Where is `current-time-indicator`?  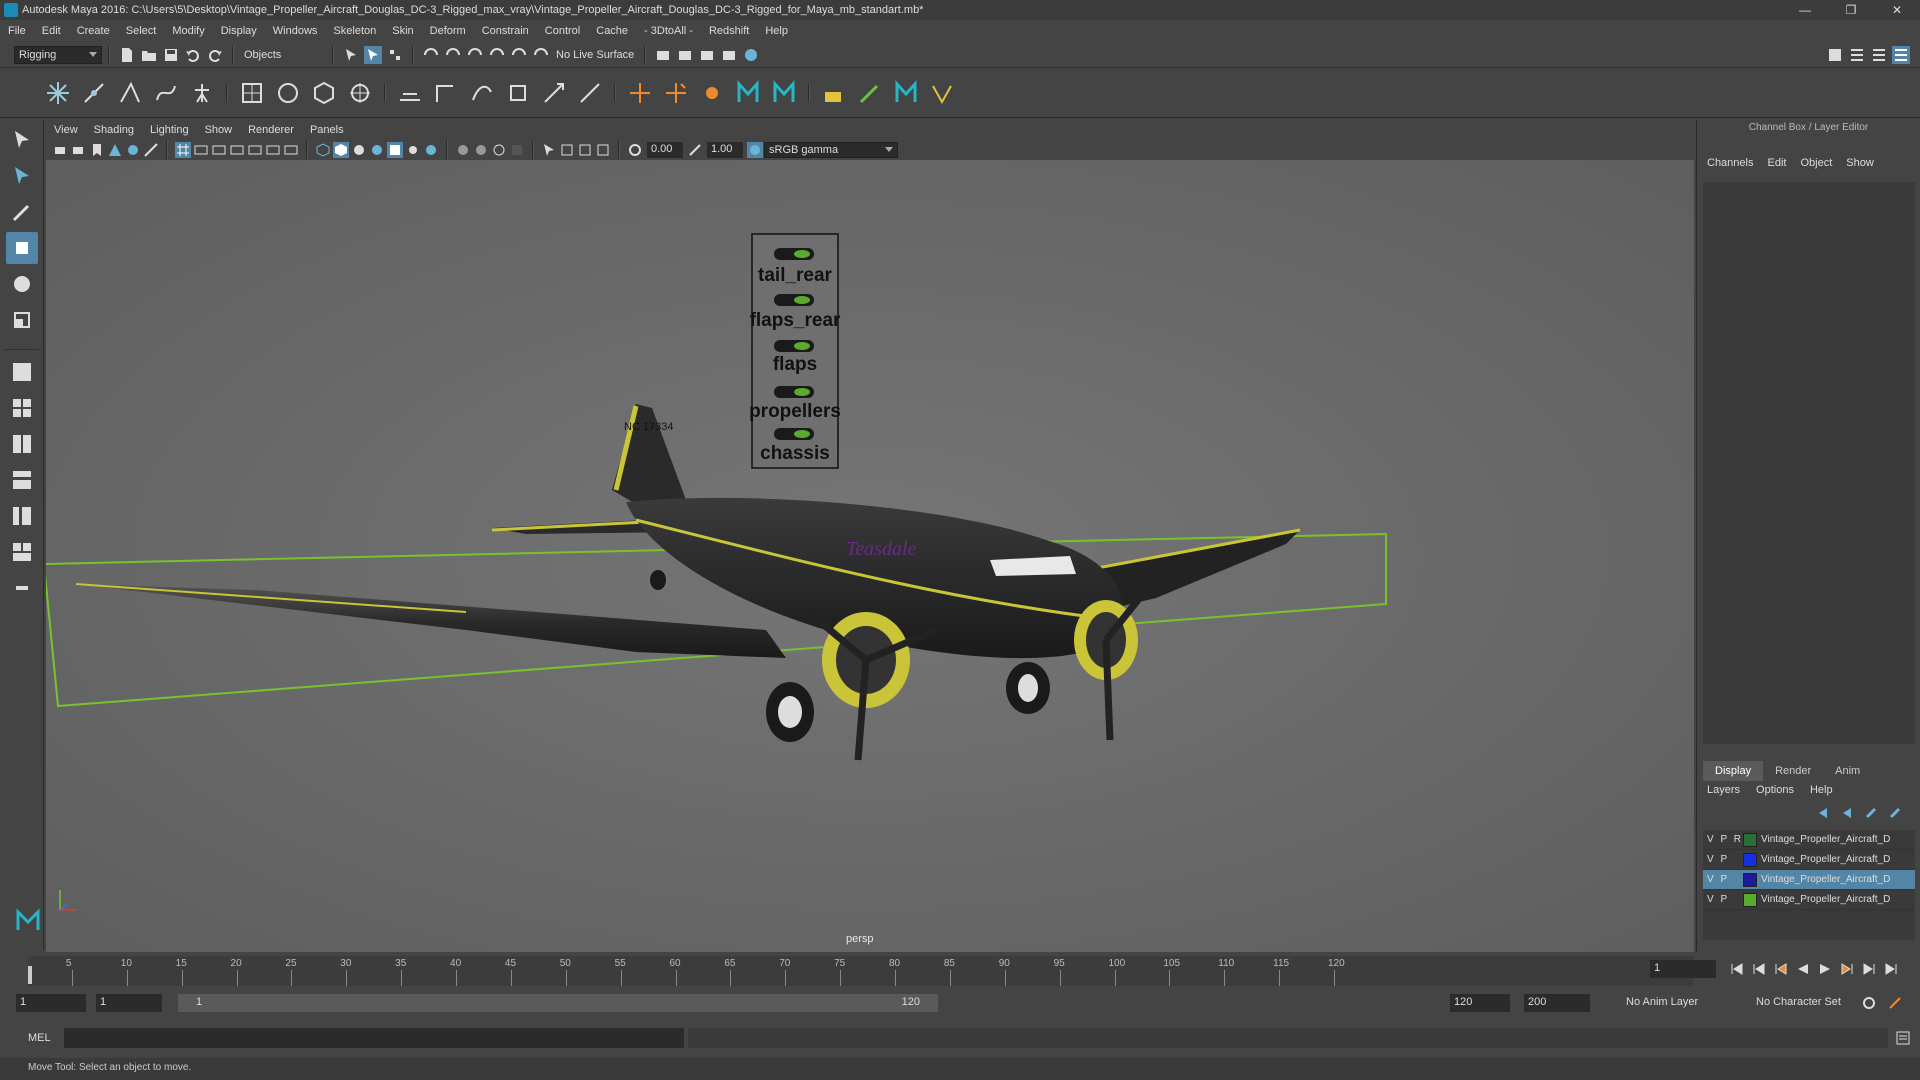 current-time-indicator is located at coordinates (30, 975).